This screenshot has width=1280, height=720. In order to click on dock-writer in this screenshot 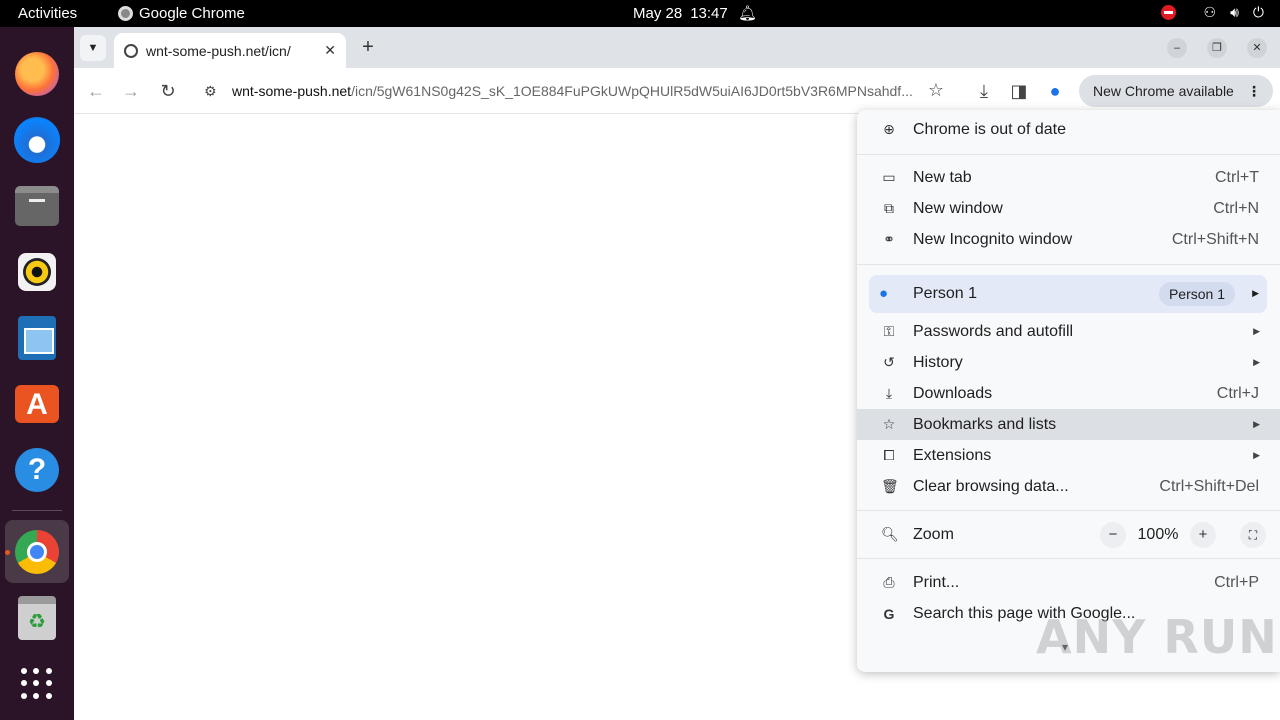, I will do `click(37, 338)`.